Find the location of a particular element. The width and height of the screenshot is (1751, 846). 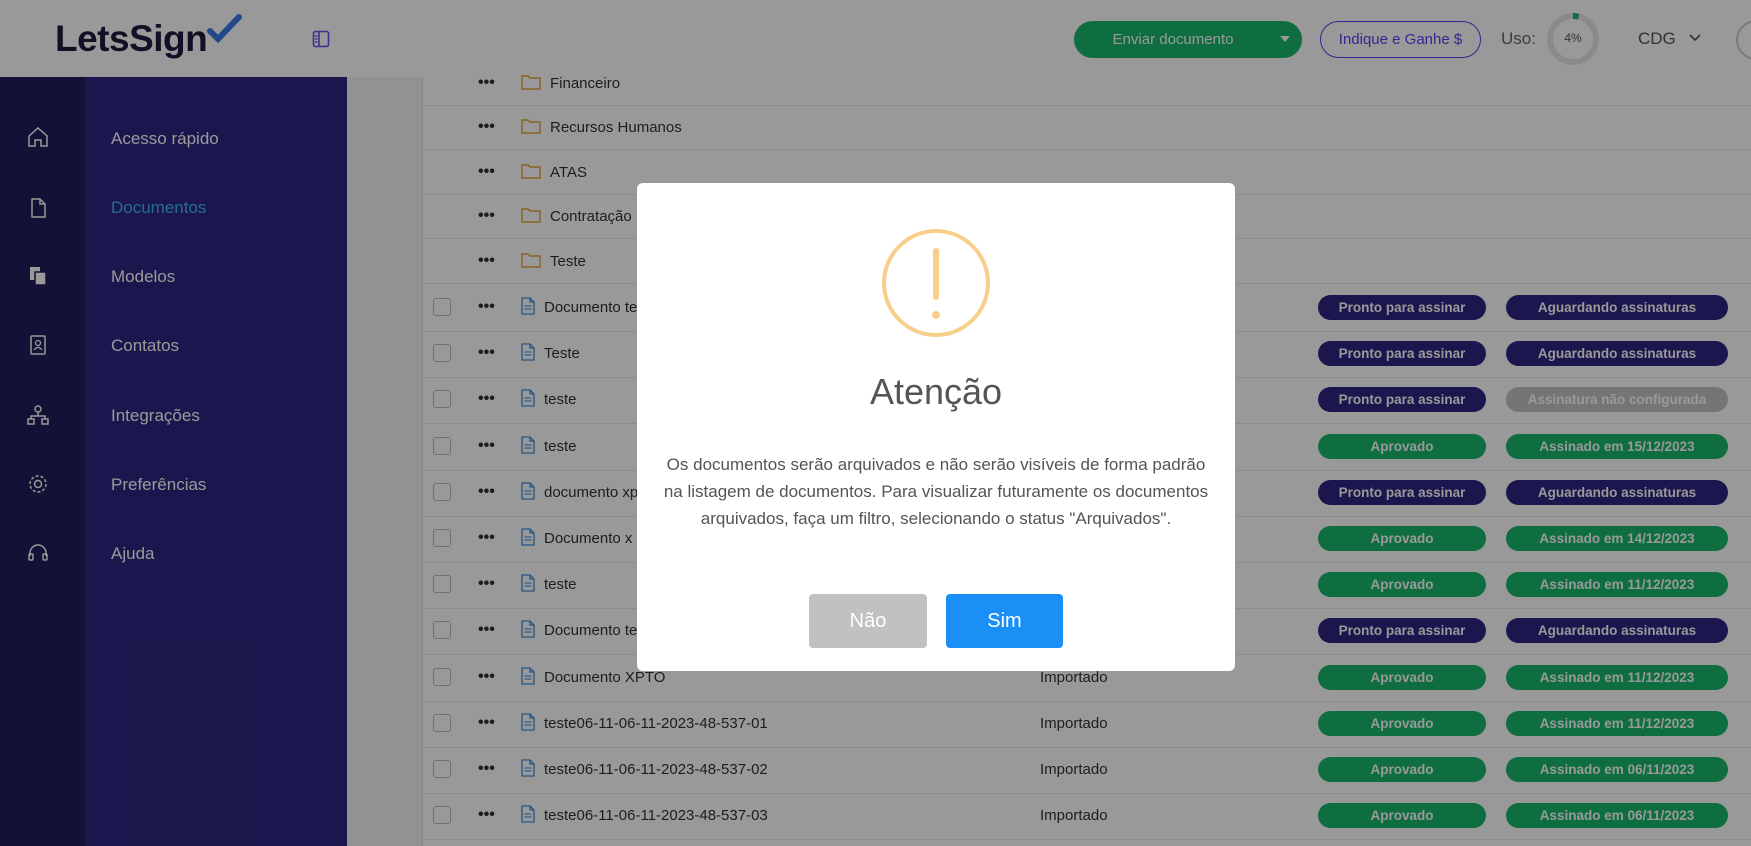

dialog-title: Atenção is located at coordinates (936, 391).